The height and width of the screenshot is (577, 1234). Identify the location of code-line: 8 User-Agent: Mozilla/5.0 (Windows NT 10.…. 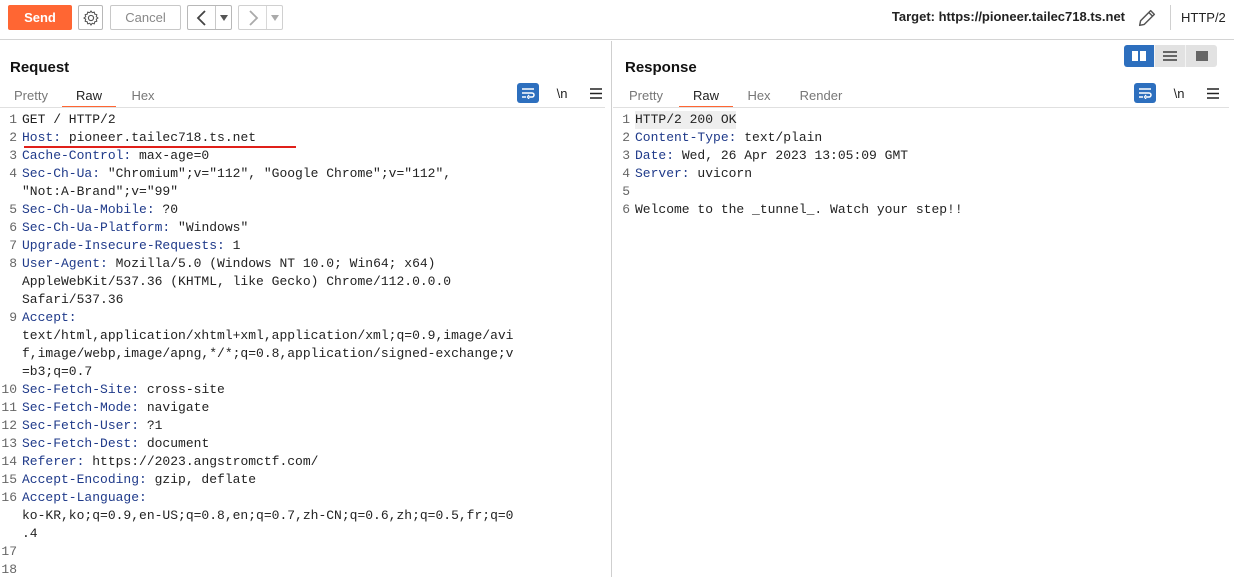
(302, 264).